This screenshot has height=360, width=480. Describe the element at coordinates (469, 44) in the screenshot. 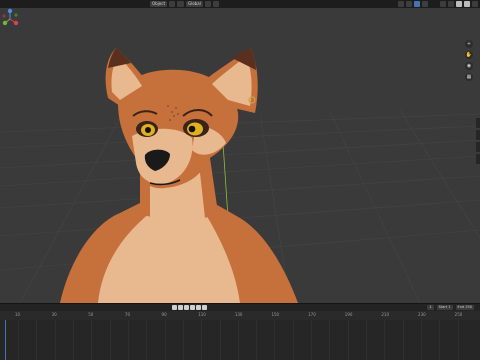

I see `zoom-icon: +` at that location.